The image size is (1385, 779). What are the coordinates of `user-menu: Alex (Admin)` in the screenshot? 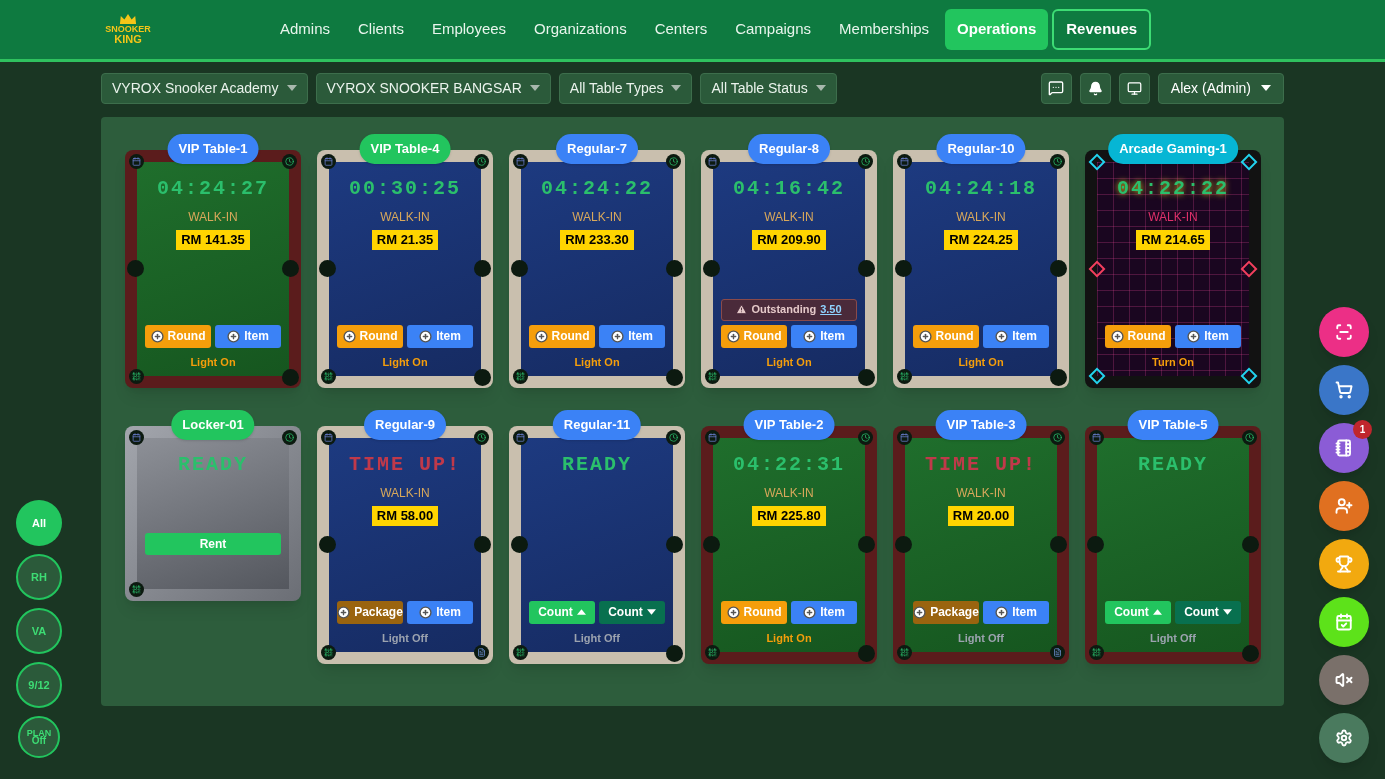 It's located at (1220, 88).